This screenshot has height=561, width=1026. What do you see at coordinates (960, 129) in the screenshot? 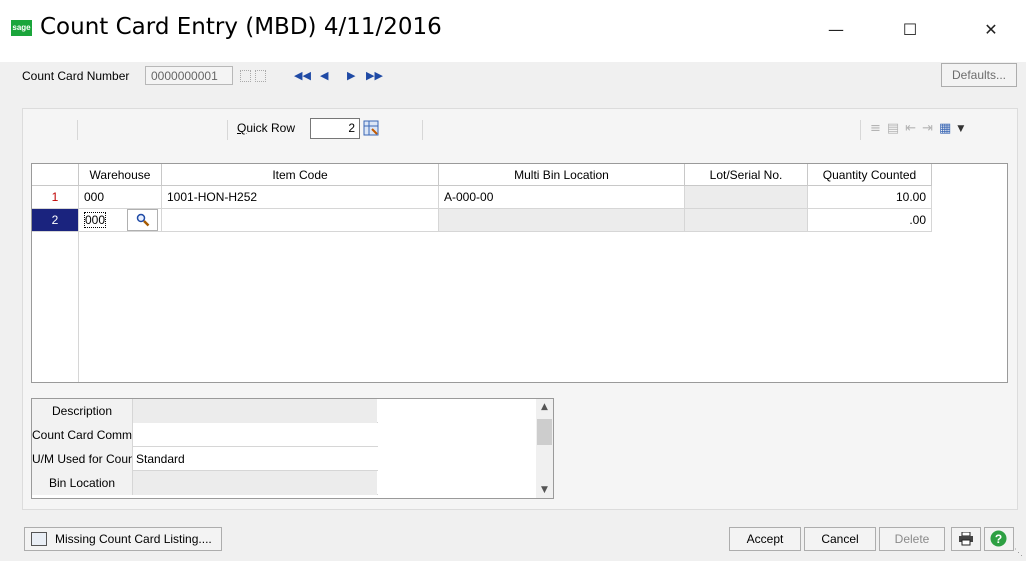
I see `dropdown-arrow-icon: ▼` at bounding box center [960, 129].